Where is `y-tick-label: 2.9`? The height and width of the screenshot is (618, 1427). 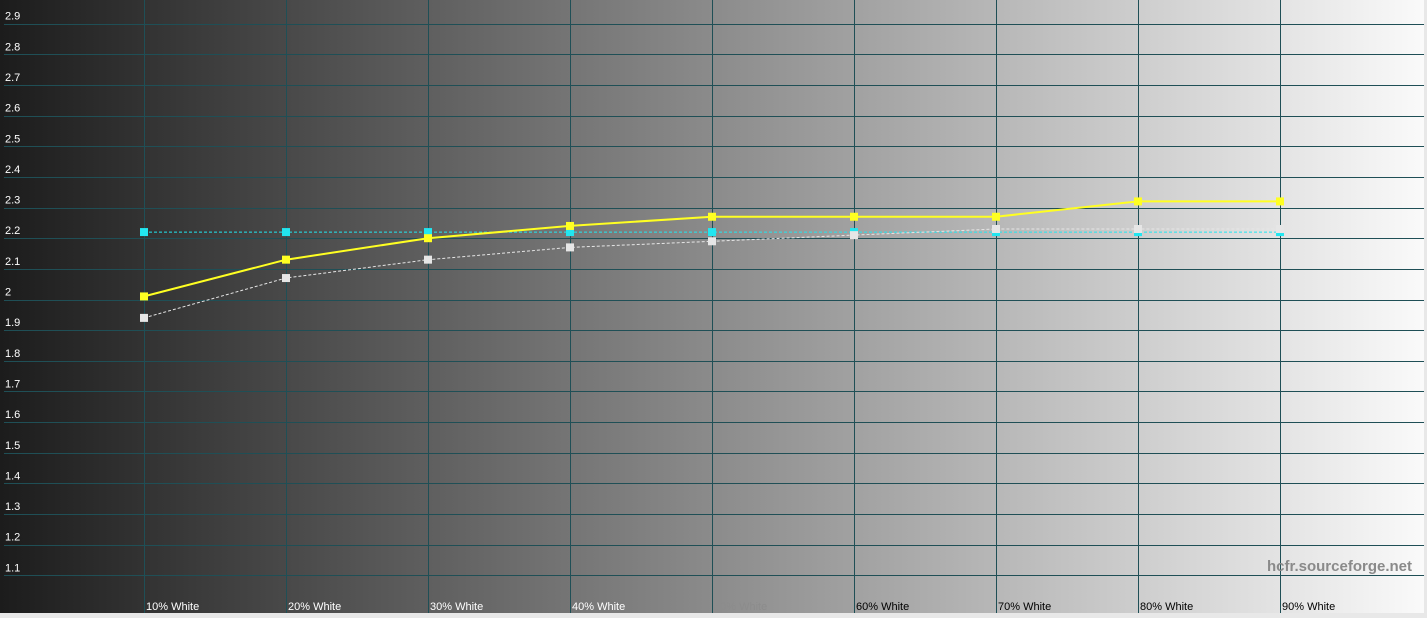 y-tick-label: 2.9 is located at coordinates (12, 17).